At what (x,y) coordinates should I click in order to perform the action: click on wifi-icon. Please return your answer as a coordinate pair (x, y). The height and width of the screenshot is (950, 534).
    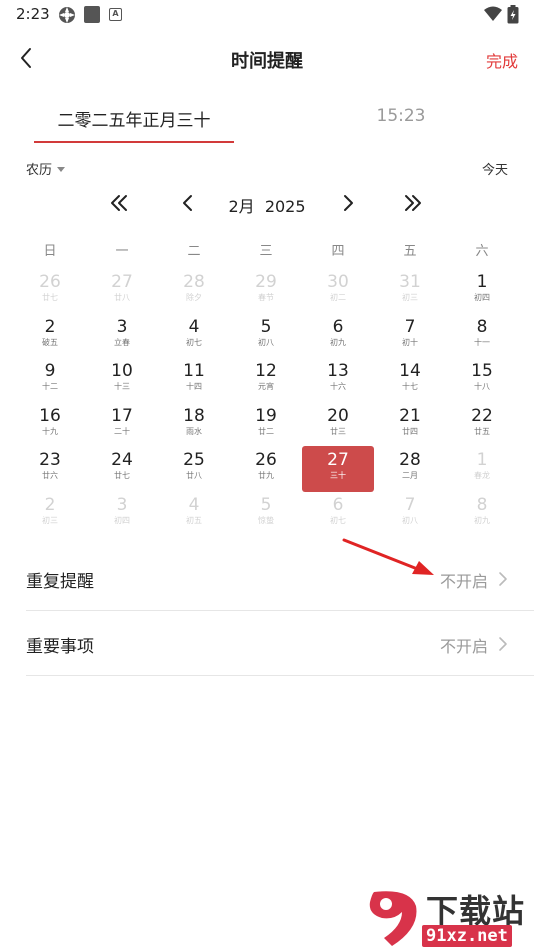
    Looking at the image, I should click on (493, 13).